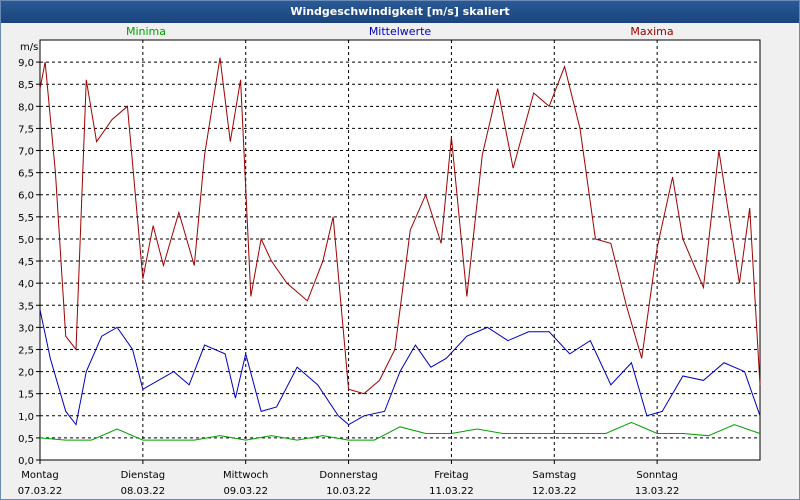 Image resolution: width=800 pixels, height=500 pixels. Describe the element at coordinates (143, 491) in the screenshot. I see `x-tick-date: 08.03.22` at that location.